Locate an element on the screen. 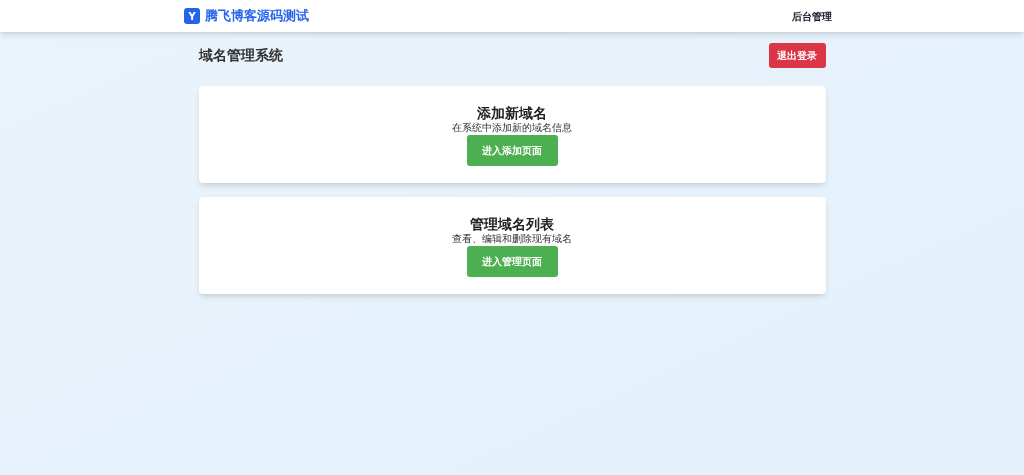 The width and height of the screenshot is (1024, 475). enter-button: 进入管理页面 is located at coordinates (512, 261).